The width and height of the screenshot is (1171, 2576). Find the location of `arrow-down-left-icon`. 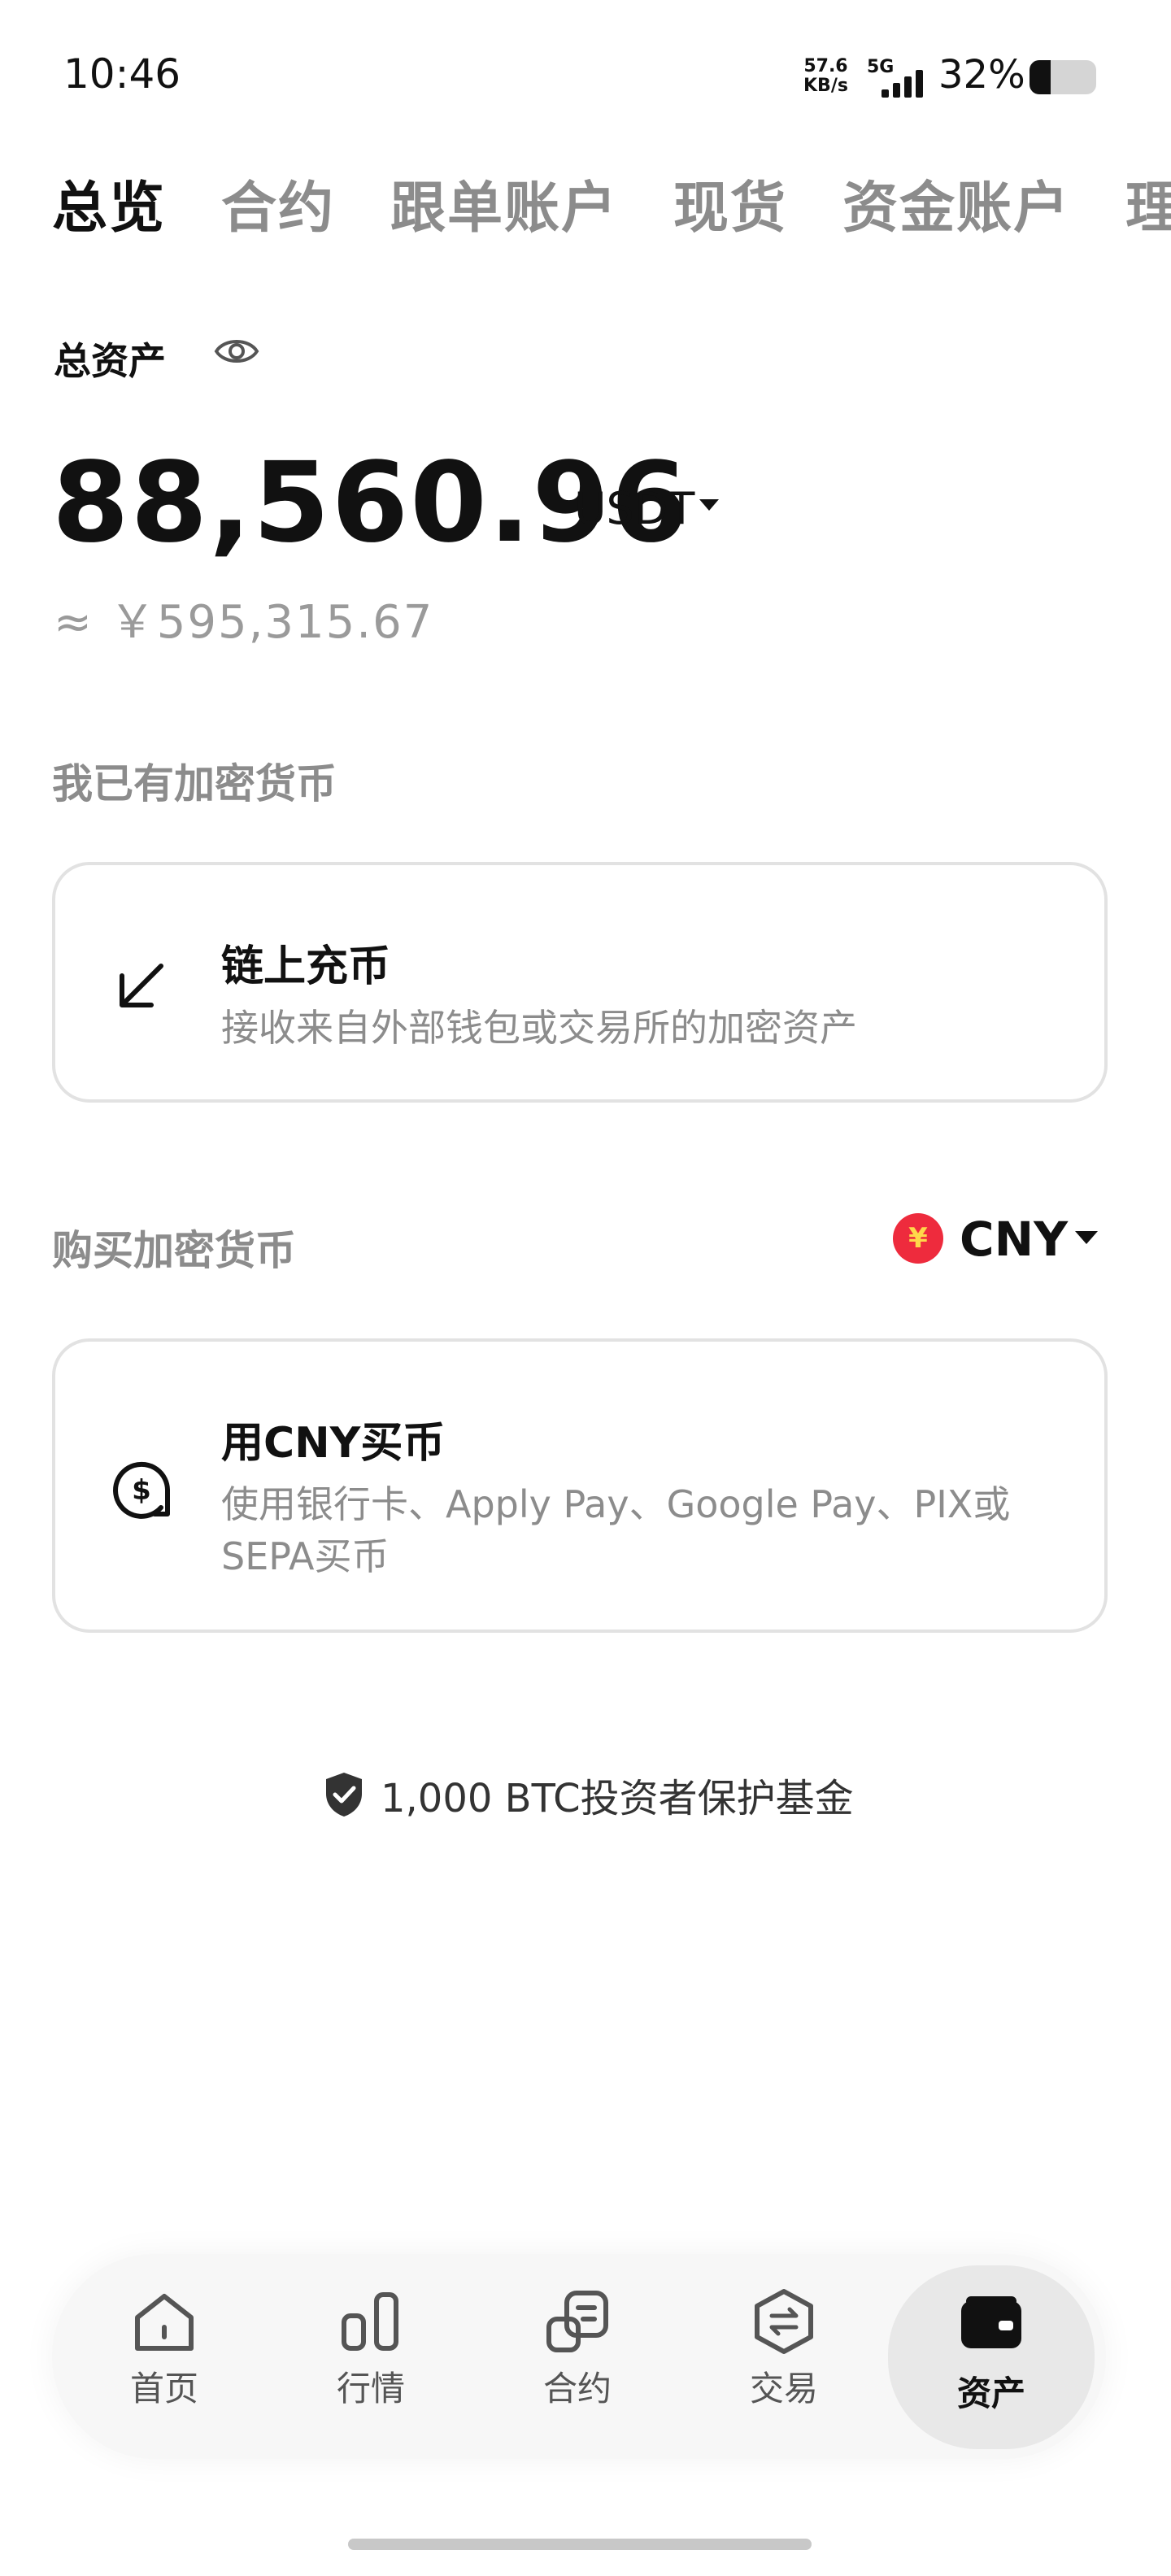

arrow-down-left-icon is located at coordinates (141, 986).